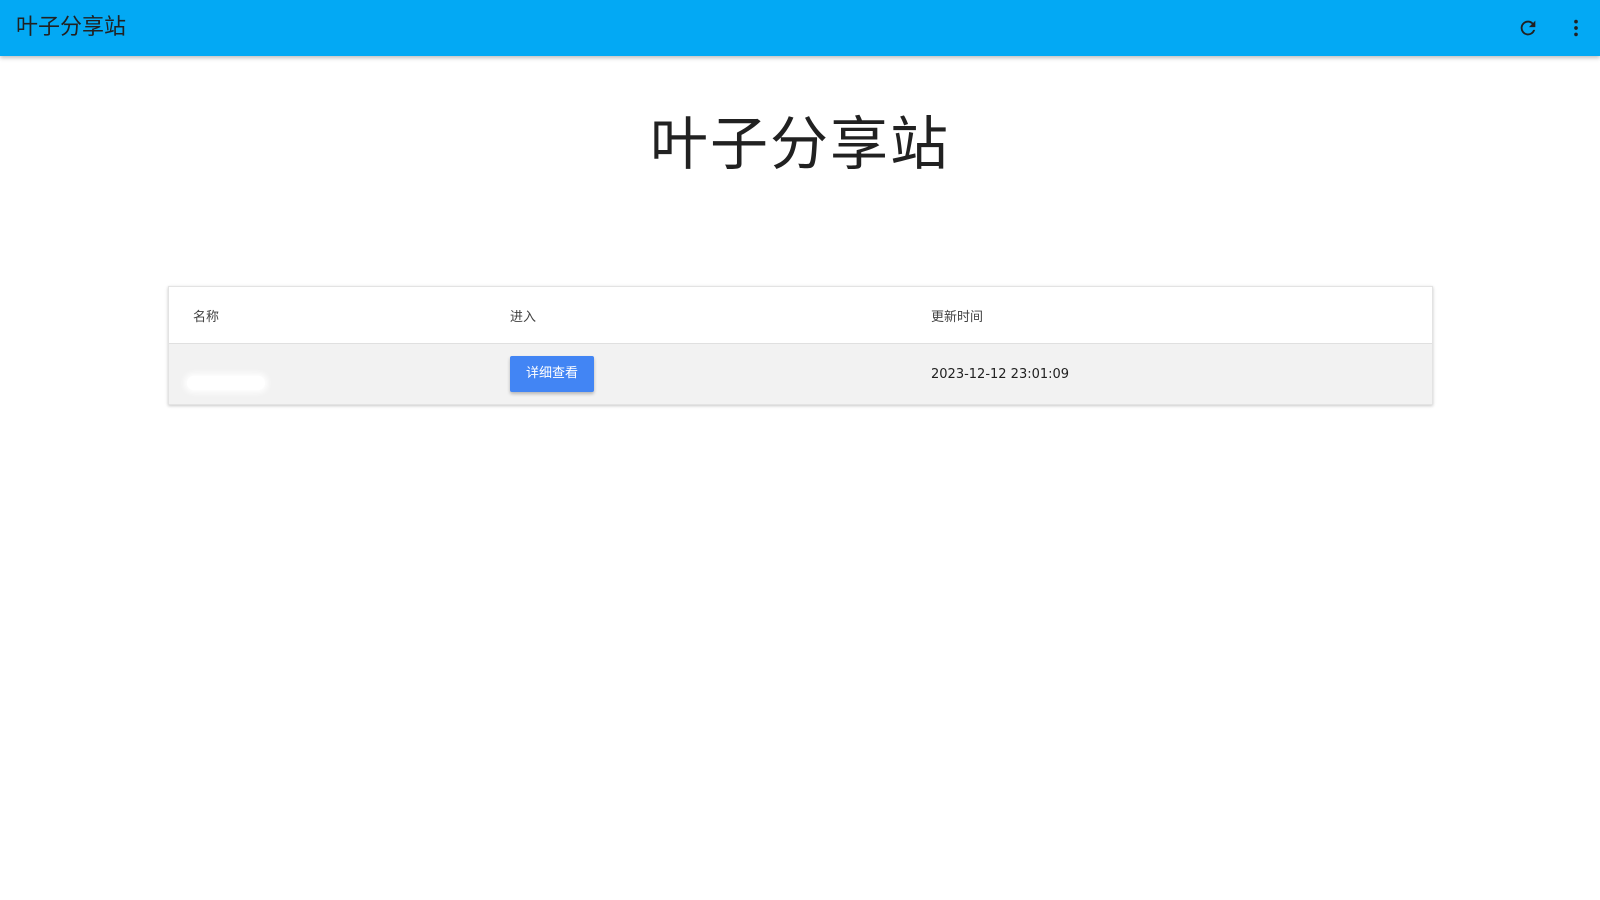 This screenshot has height=900, width=1600. Describe the element at coordinates (339, 373) in the screenshot. I see `row-name-cell` at that location.